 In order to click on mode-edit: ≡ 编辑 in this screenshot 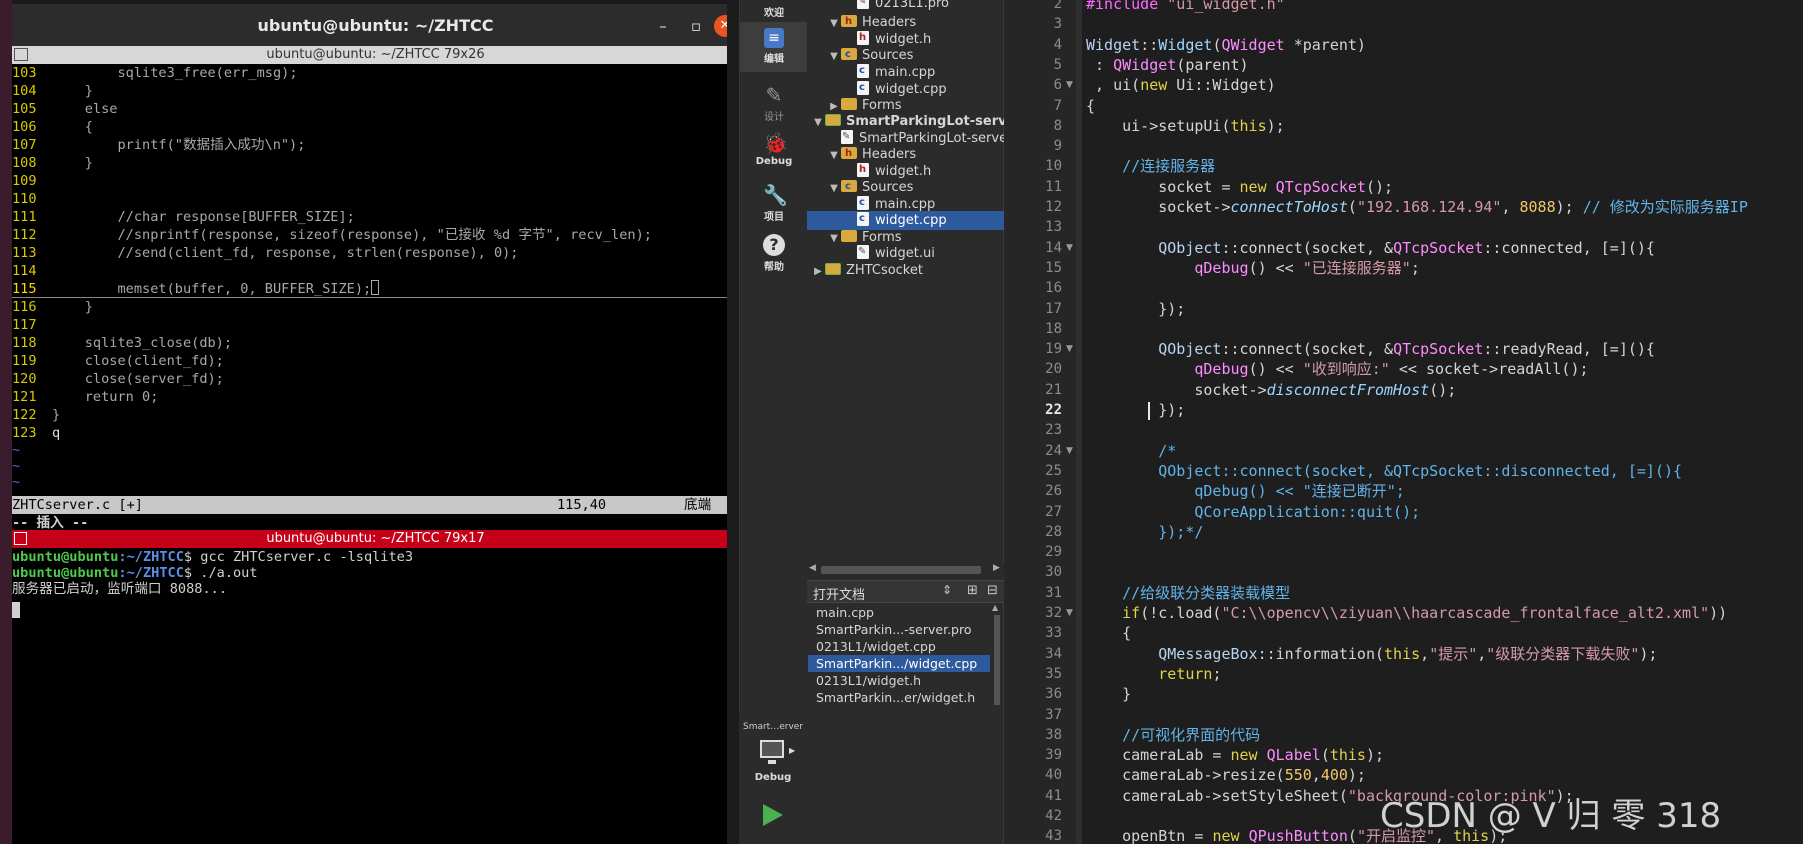, I will do `click(774, 47)`.